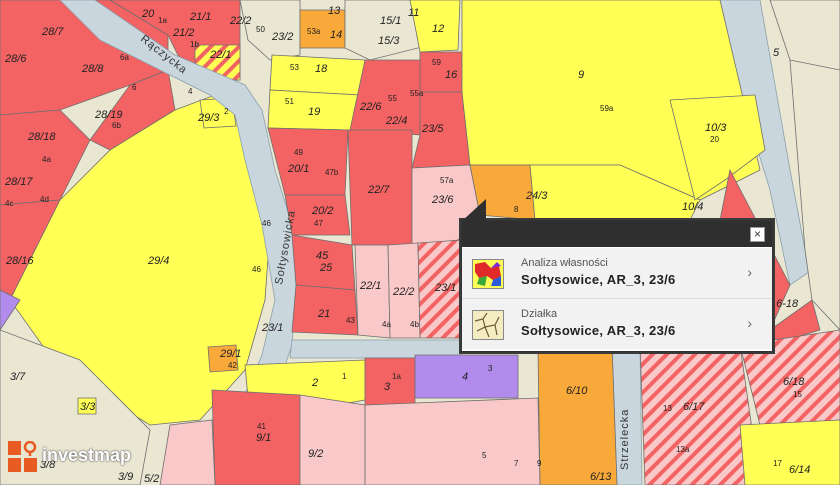 The image size is (840, 485). I want to click on address-label: 55, so click(392, 98).